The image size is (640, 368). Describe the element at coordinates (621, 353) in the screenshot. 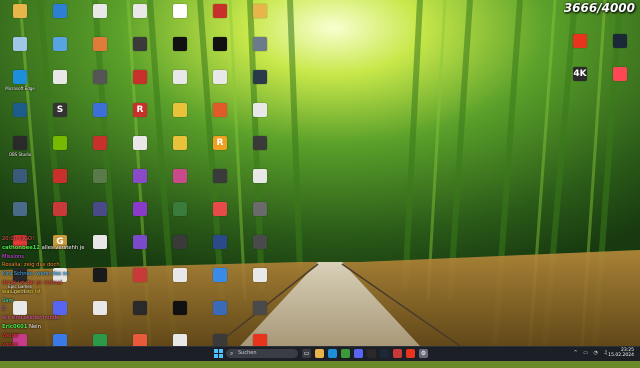

I see `taskbar-clock: 23:25 15.02.2024` at that location.